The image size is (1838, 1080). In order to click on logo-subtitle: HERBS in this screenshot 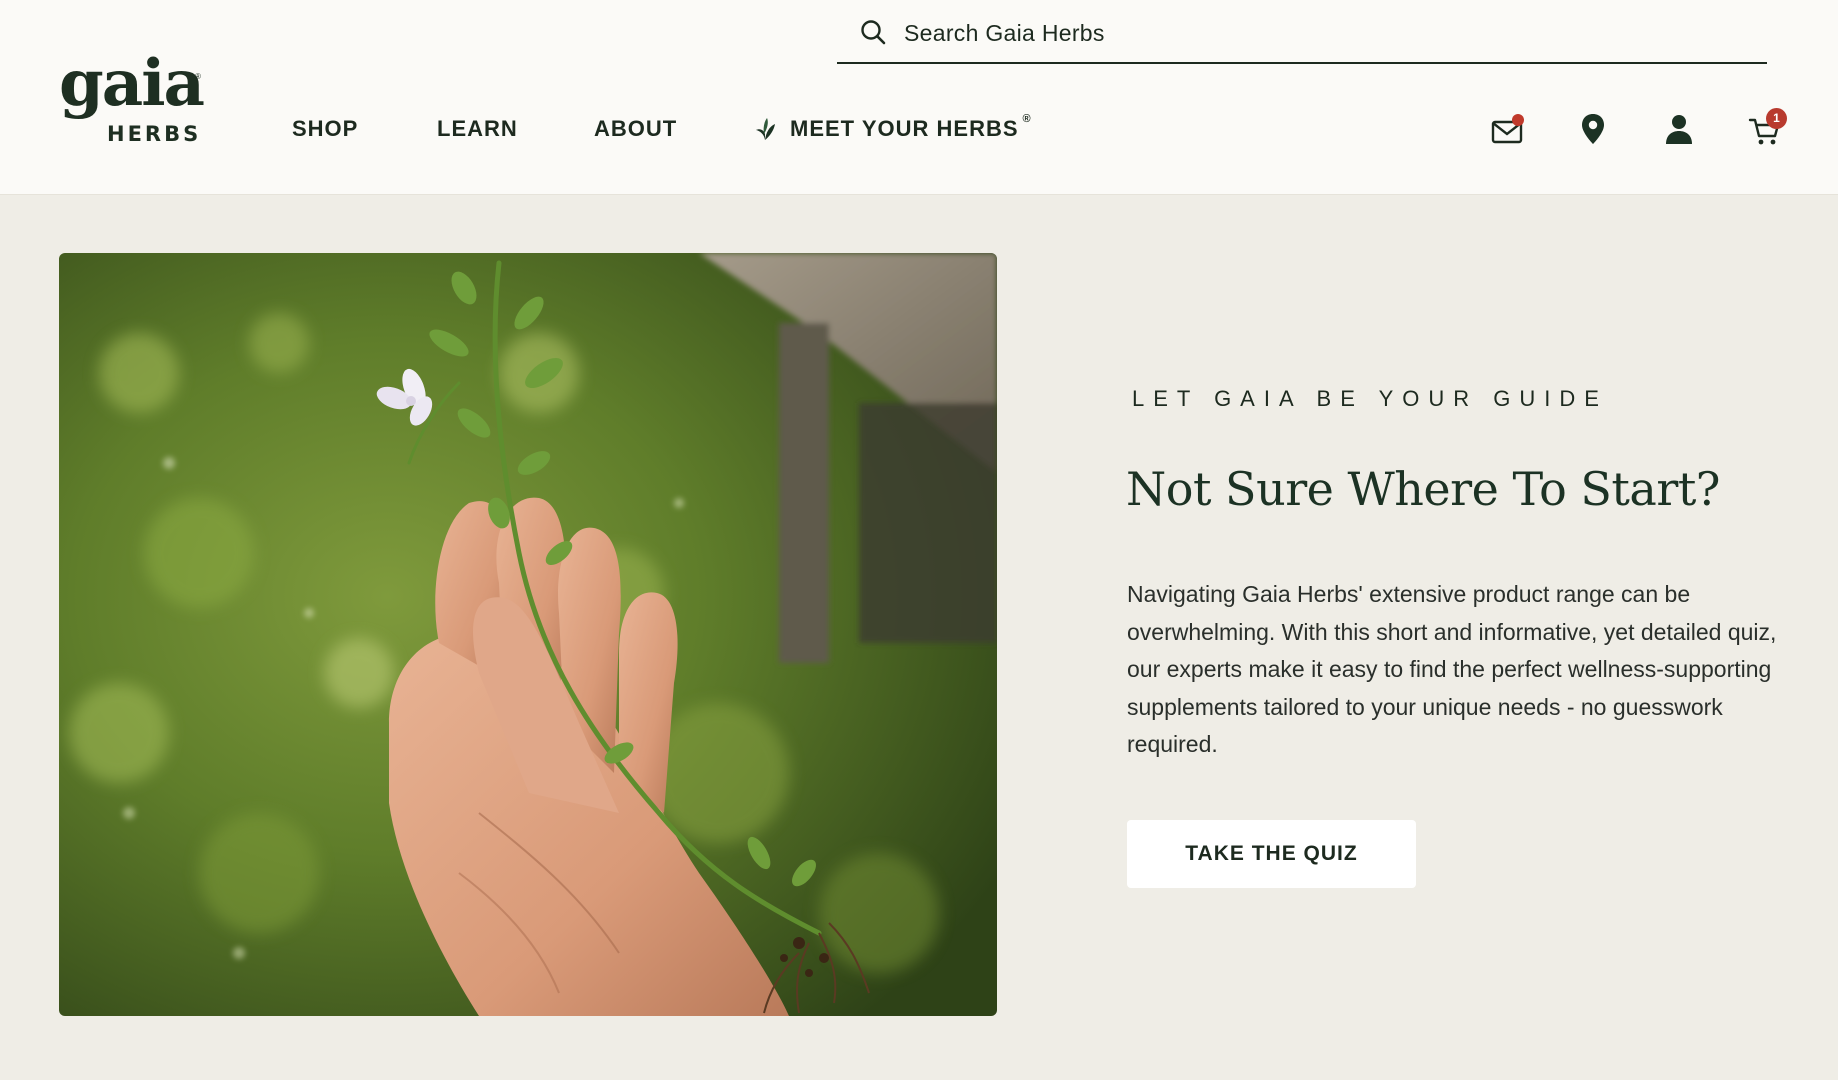, I will do `click(154, 134)`.